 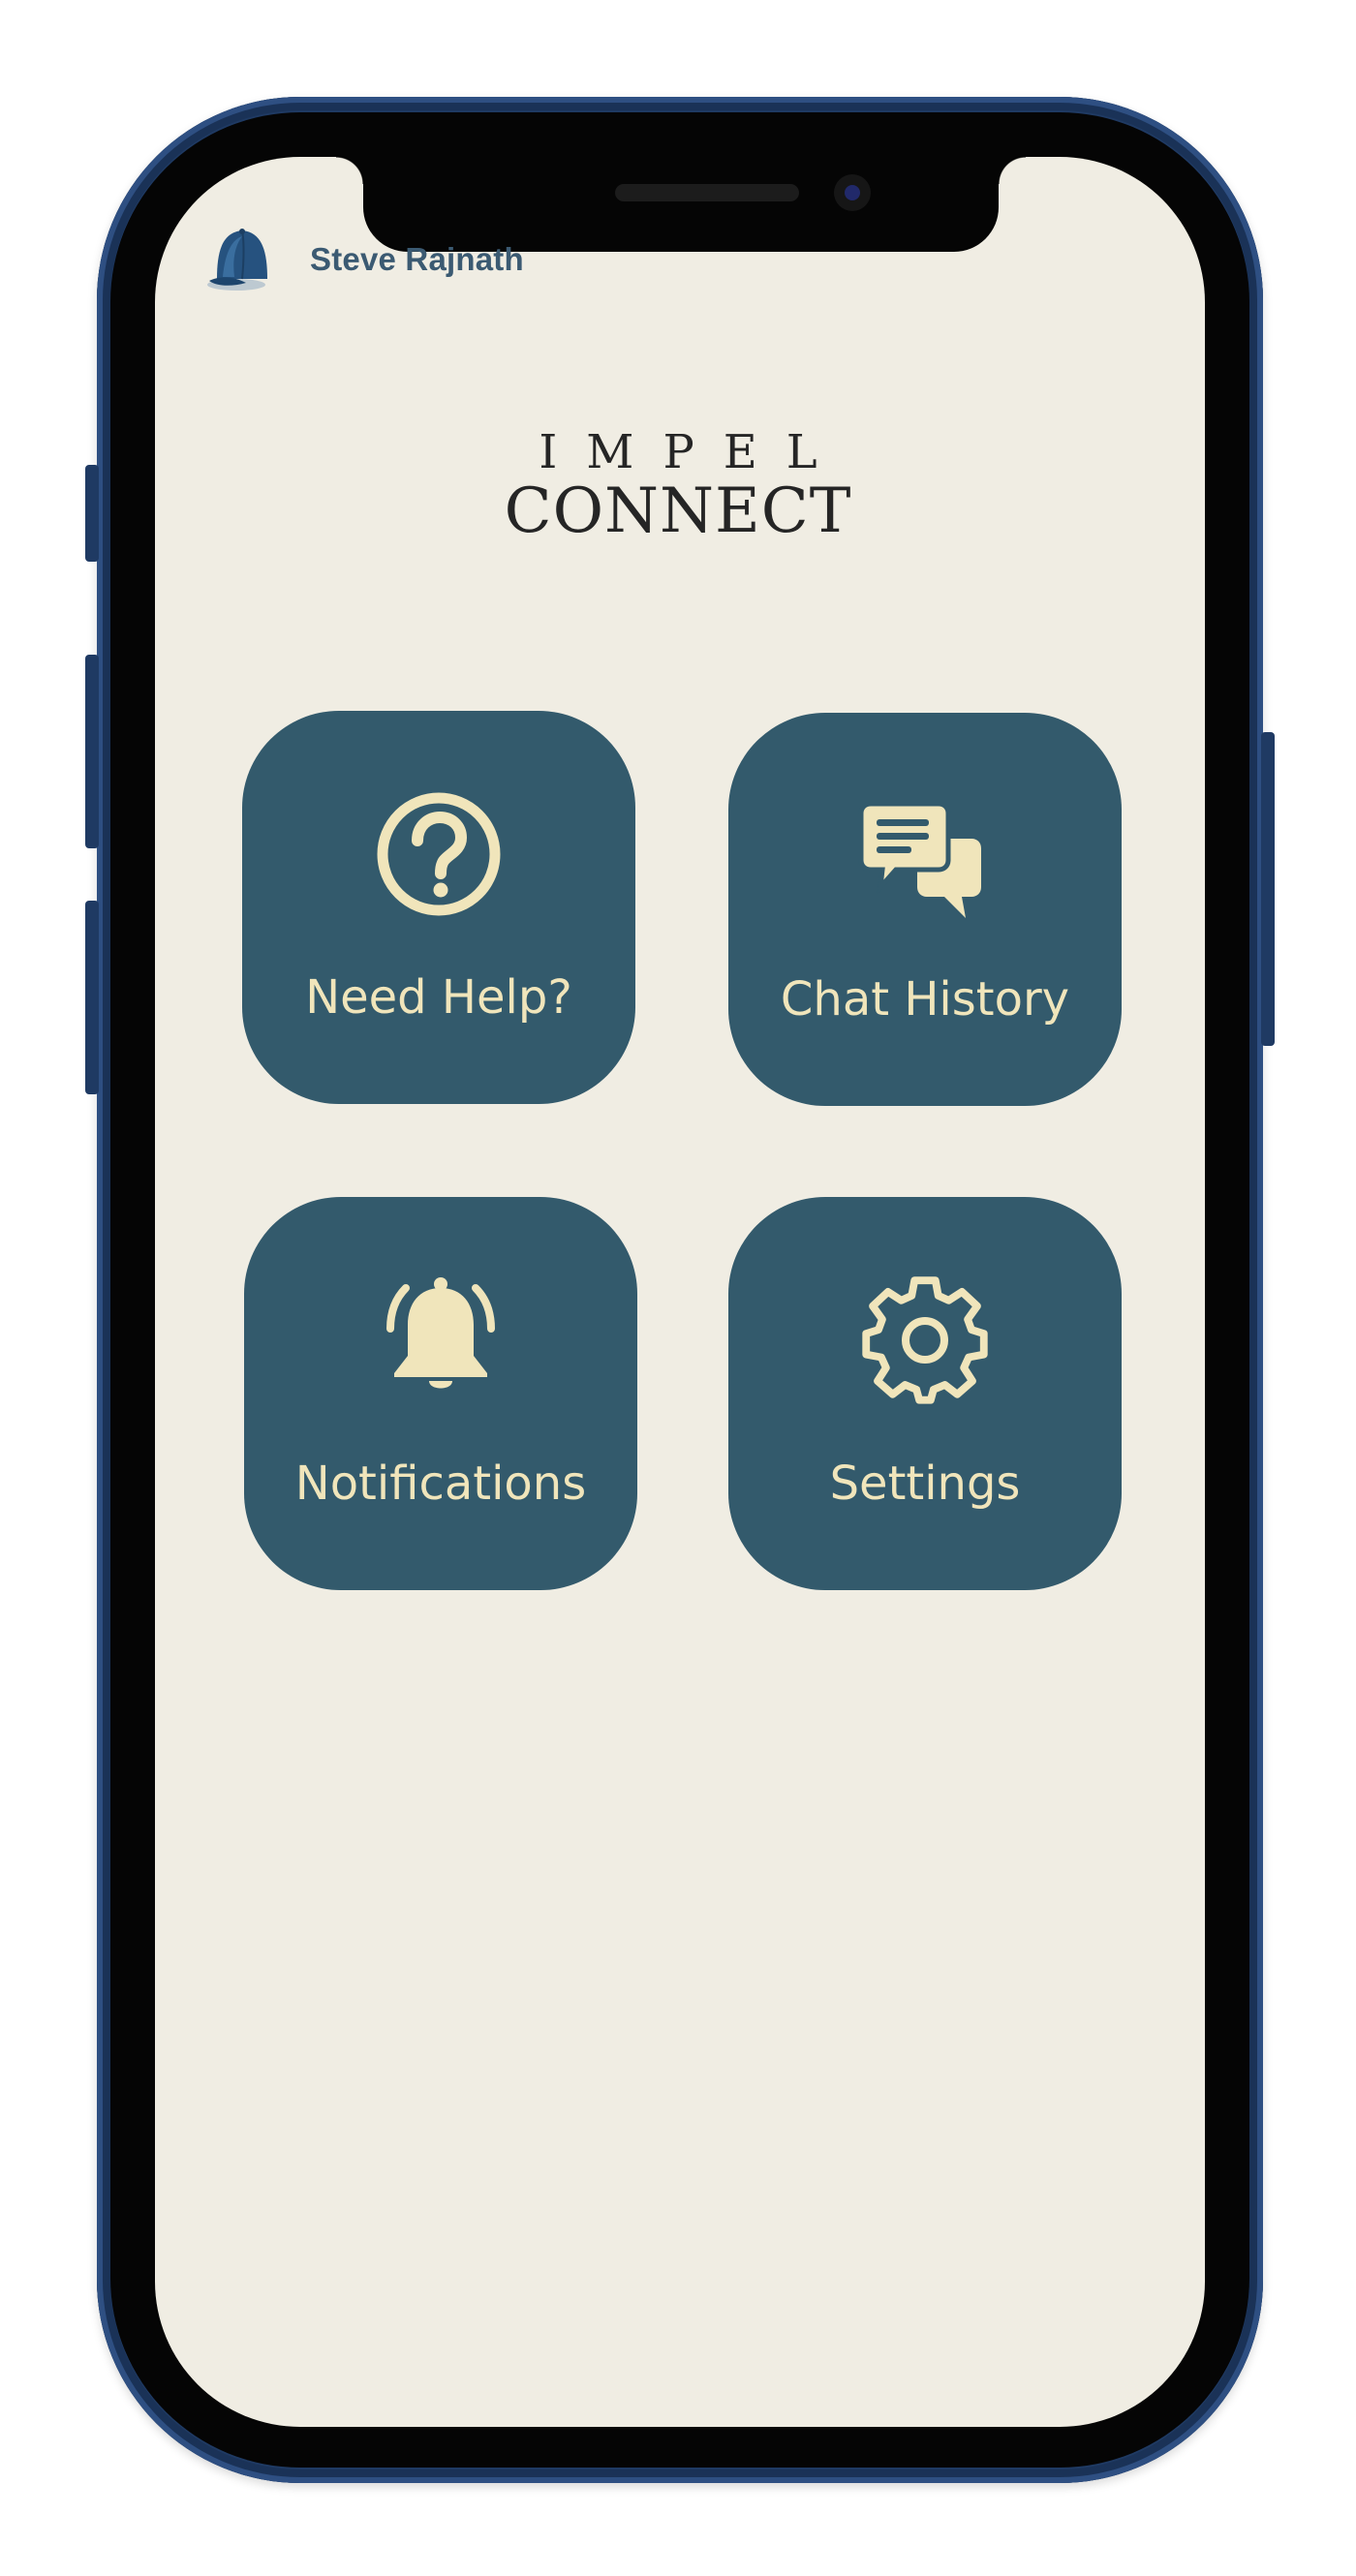 I want to click on user-profile: Steve Rajnath, so click(x=363, y=259).